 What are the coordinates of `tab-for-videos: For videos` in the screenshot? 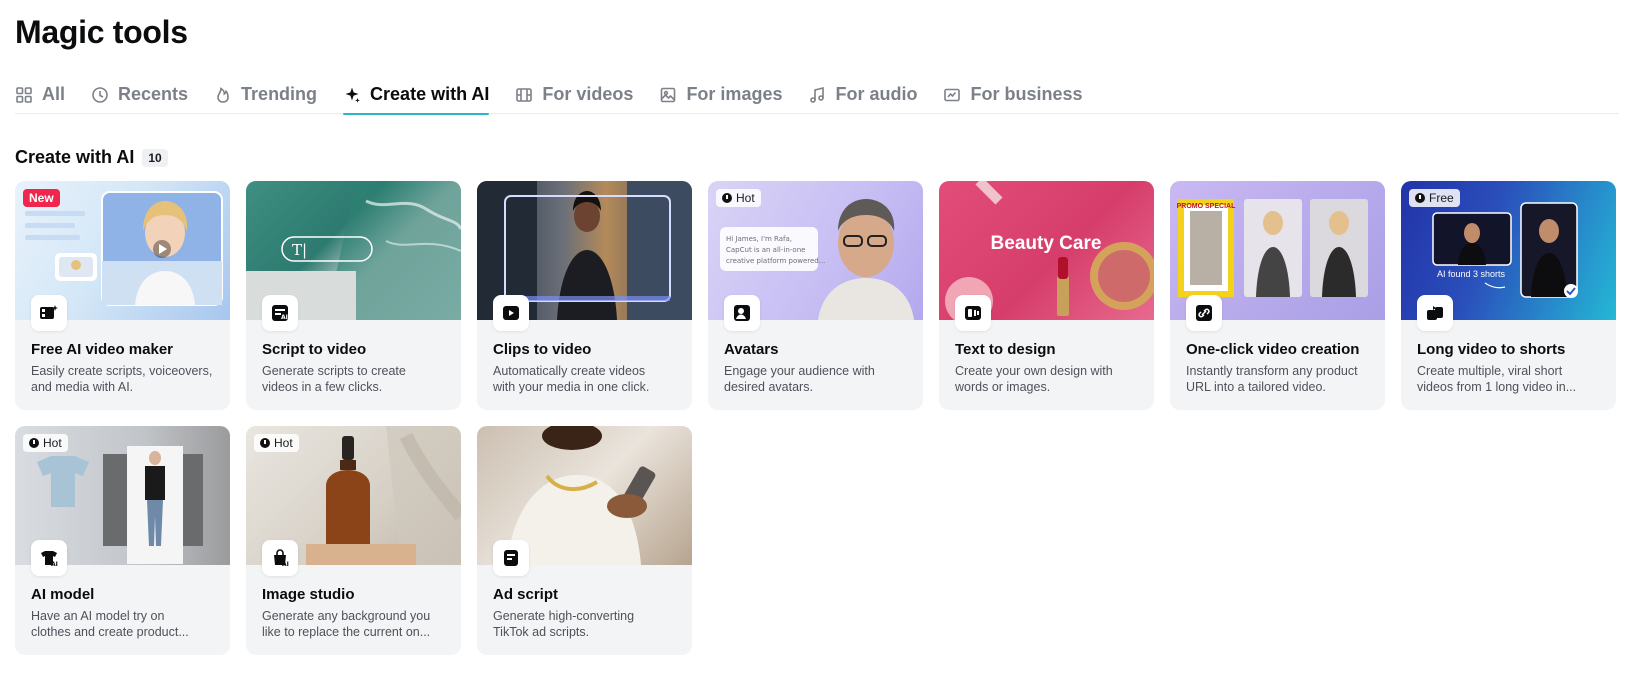 It's located at (574, 94).